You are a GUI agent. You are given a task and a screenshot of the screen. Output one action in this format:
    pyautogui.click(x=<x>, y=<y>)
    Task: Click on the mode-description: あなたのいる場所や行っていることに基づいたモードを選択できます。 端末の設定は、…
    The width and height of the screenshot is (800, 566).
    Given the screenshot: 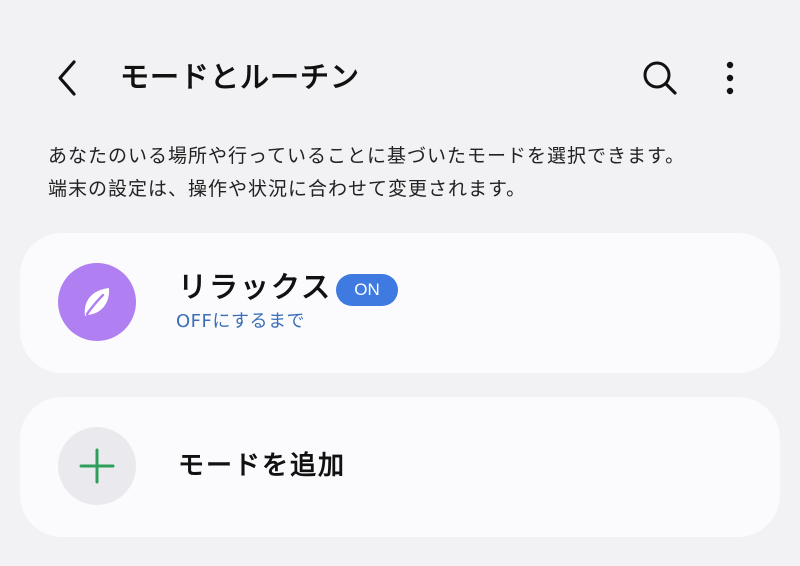 What is the action you would take?
    pyautogui.click(x=408, y=173)
    